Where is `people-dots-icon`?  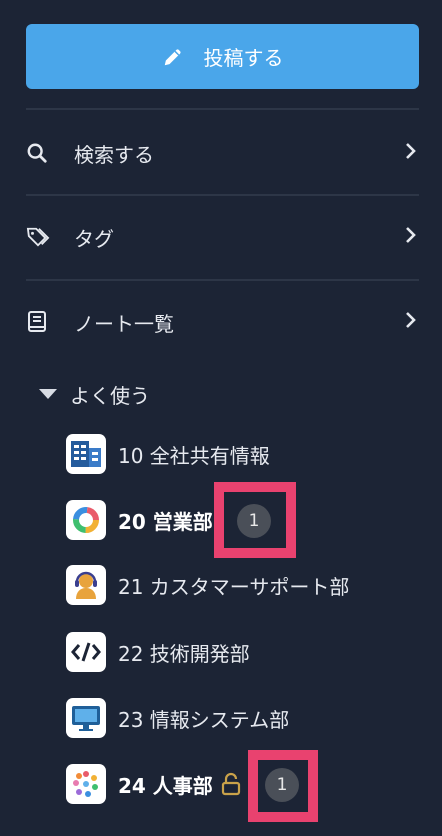
people-dots-icon is located at coordinates (86, 784).